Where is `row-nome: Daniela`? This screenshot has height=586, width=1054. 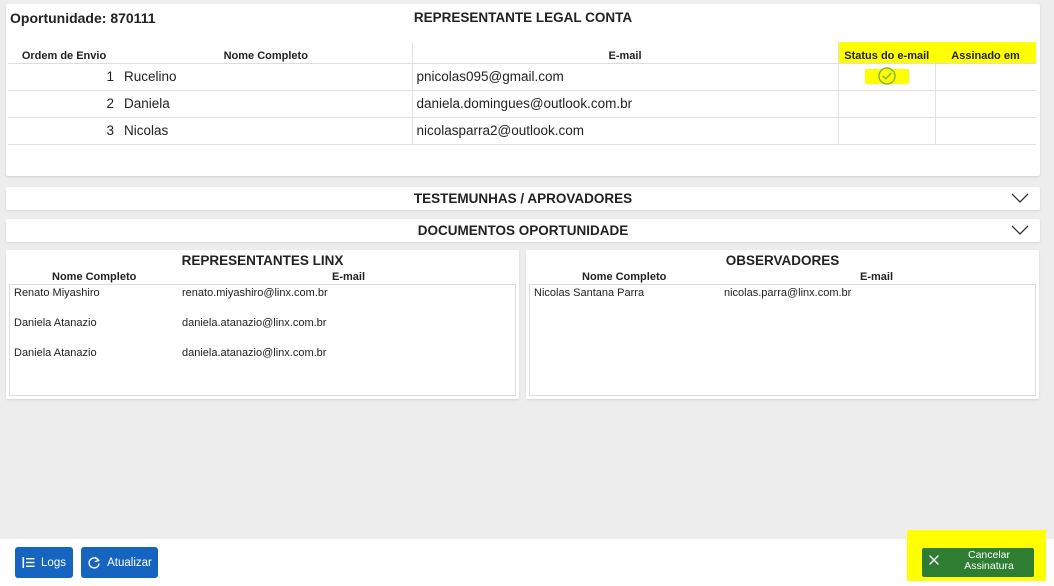 row-nome: Daniela is located at coordinates (266, 104).